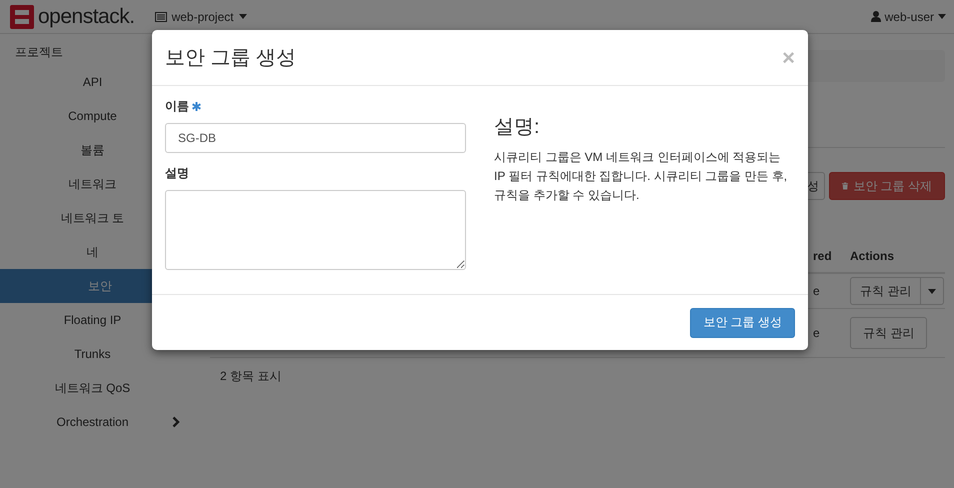 This screenshot has height=488, width=954. I want to click on sidebar-item: Orchestration, so click(92, 422).